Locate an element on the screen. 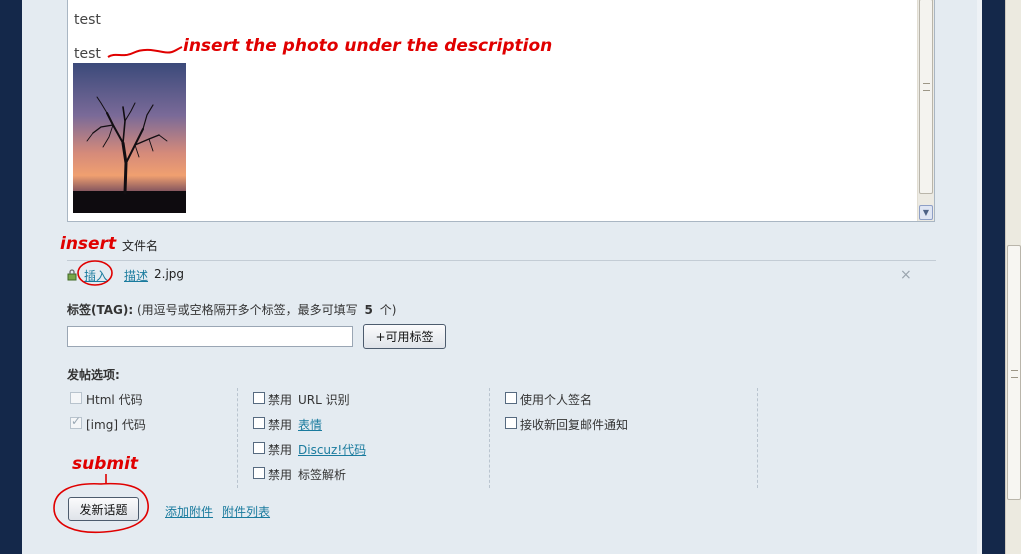  annotation-insert-circle is located at coordinates (95, 273).